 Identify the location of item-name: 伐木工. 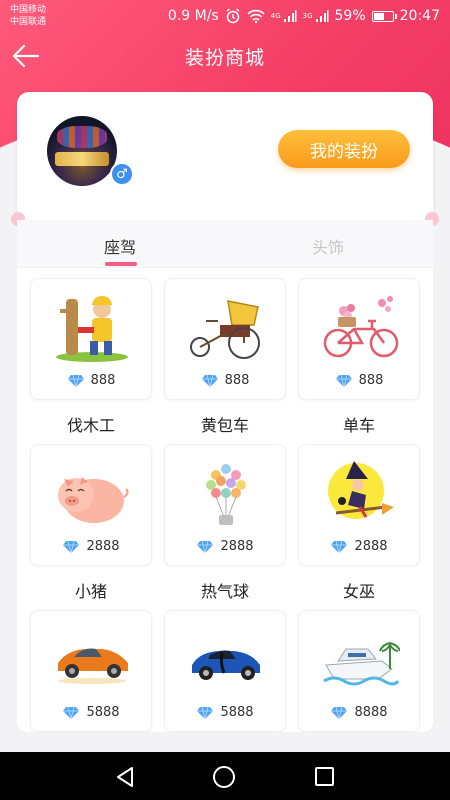
(90, 425).